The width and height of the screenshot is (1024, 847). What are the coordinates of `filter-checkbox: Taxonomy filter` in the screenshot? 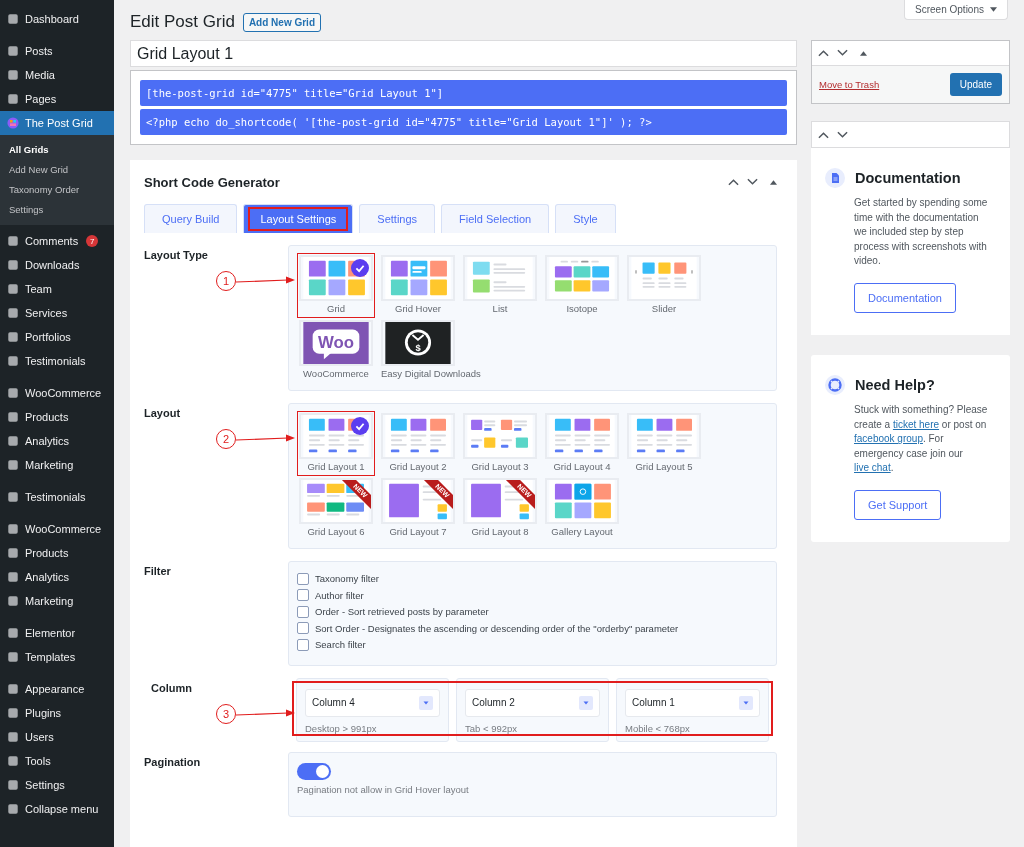 It's located at (532, 579).